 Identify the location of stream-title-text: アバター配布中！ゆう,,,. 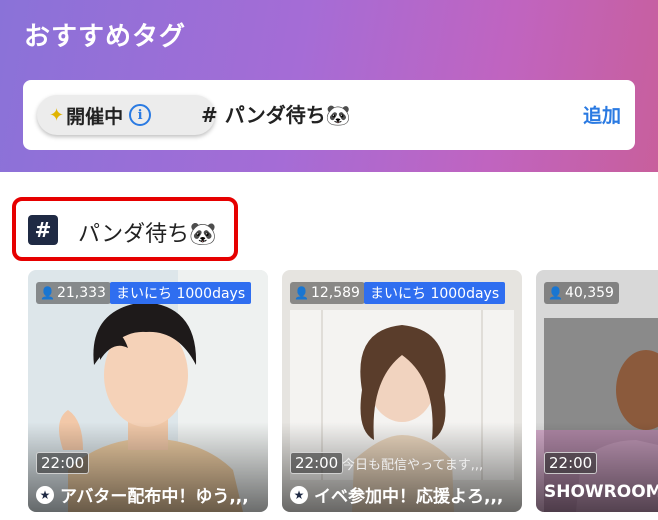
(154, 497).